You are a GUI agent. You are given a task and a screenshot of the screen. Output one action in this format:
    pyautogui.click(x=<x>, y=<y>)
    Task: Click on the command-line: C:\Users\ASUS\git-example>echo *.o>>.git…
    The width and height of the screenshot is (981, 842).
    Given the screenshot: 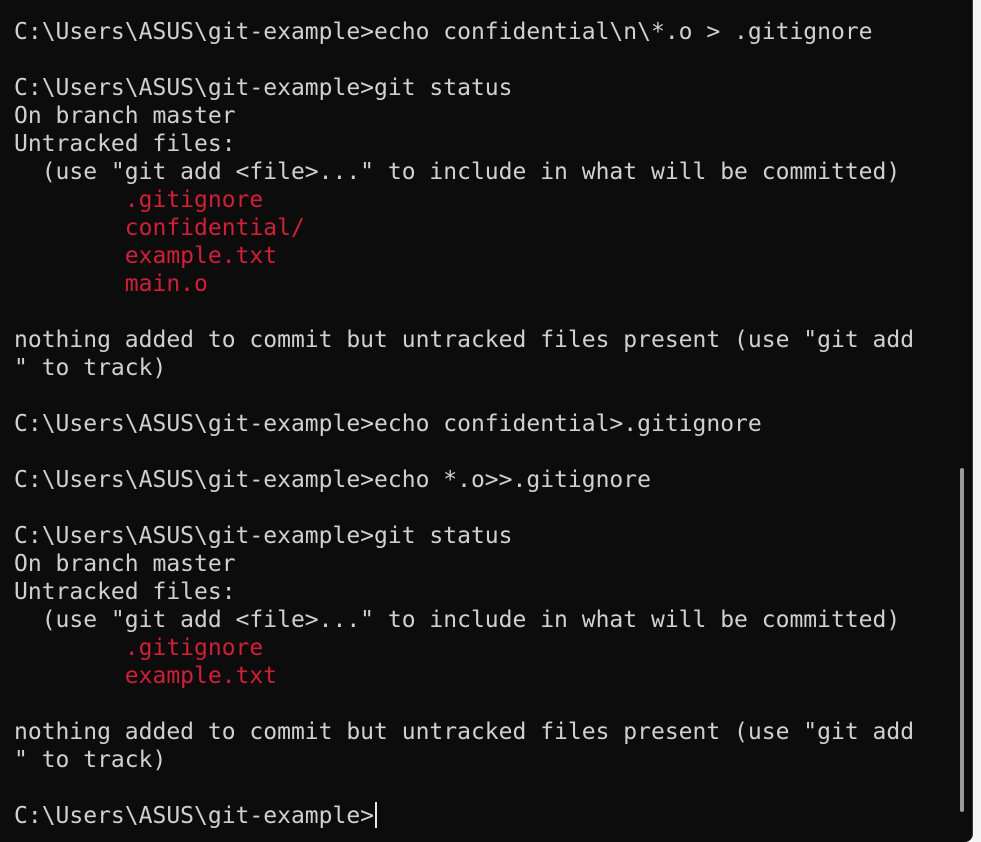 What is the action you would take?
    pyautogui.click(x=332, y=480)
    